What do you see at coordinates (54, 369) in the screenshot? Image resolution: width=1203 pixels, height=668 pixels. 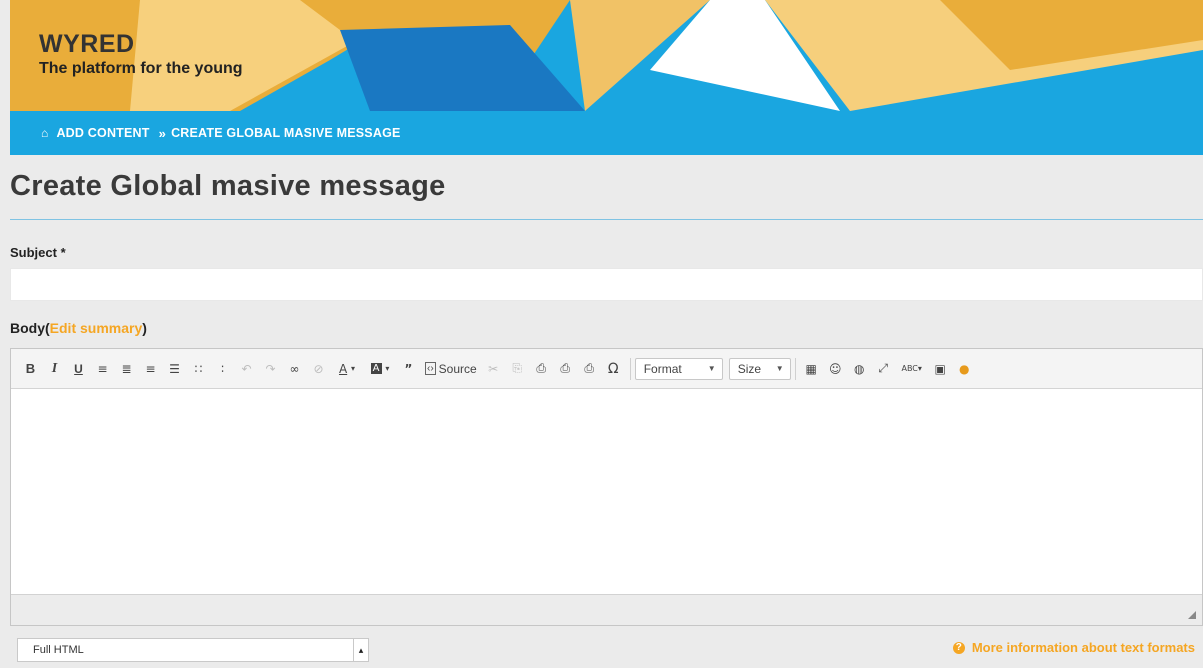 I see `italic-button: I` at bounding box center [54, 369].